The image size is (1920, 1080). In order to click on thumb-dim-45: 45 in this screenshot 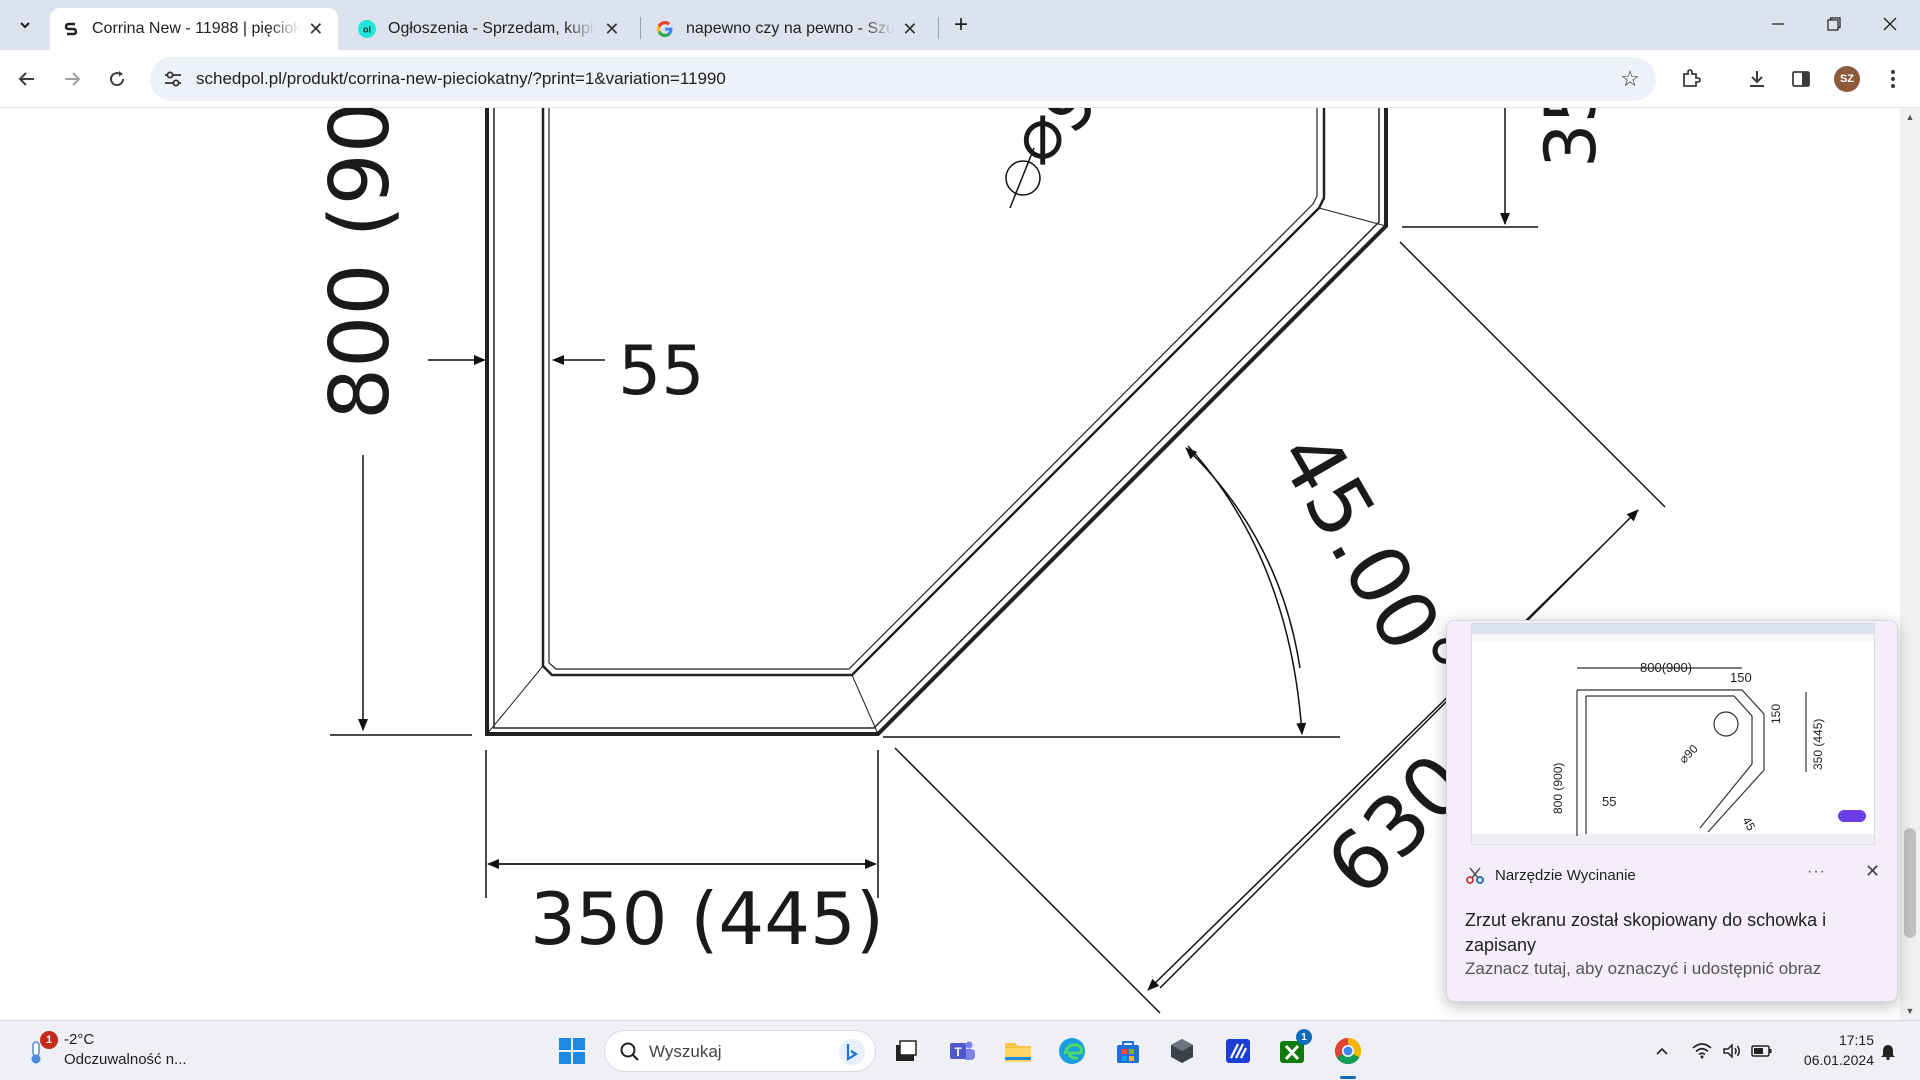, I will do `click(1748, 824)`.